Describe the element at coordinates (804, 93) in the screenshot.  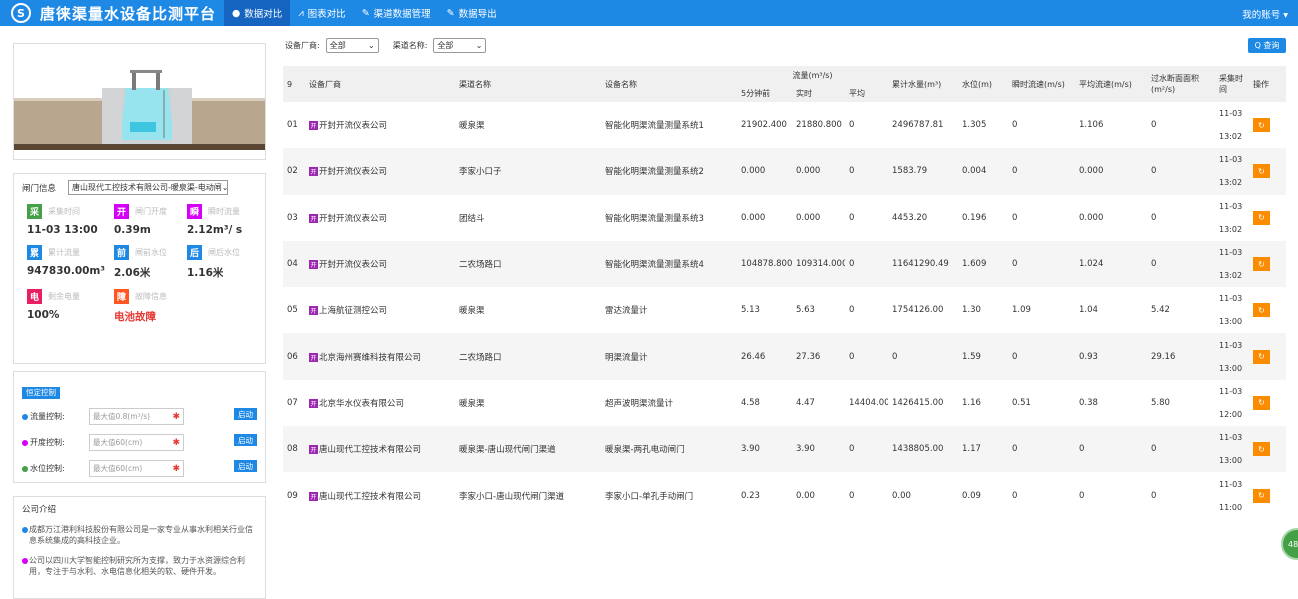
I see `col-flow-now: 实时` at that location.